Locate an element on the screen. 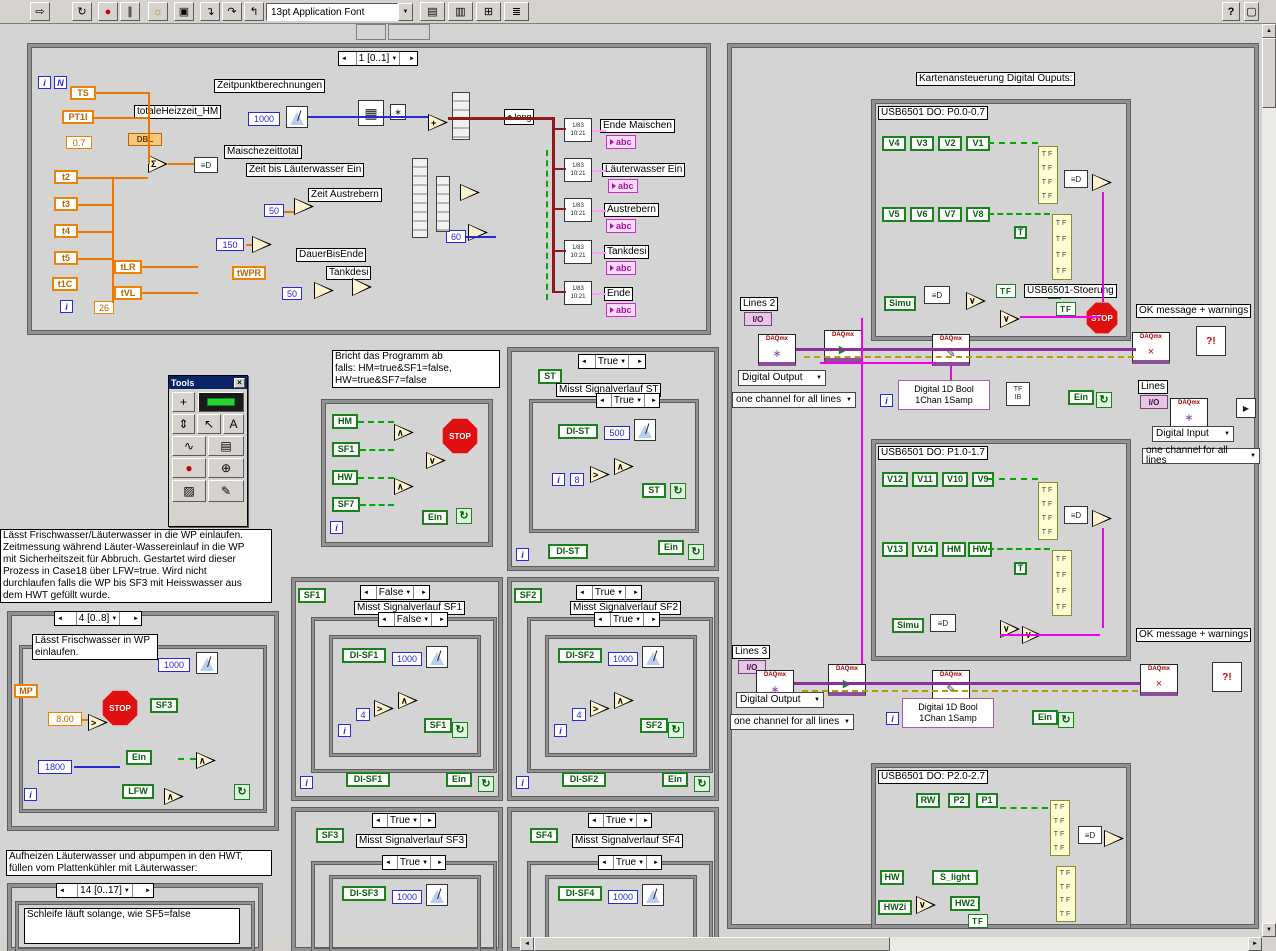  inner-case-selector-sf3: ◄ True ▼ ► is located at coordinates (414, 862).